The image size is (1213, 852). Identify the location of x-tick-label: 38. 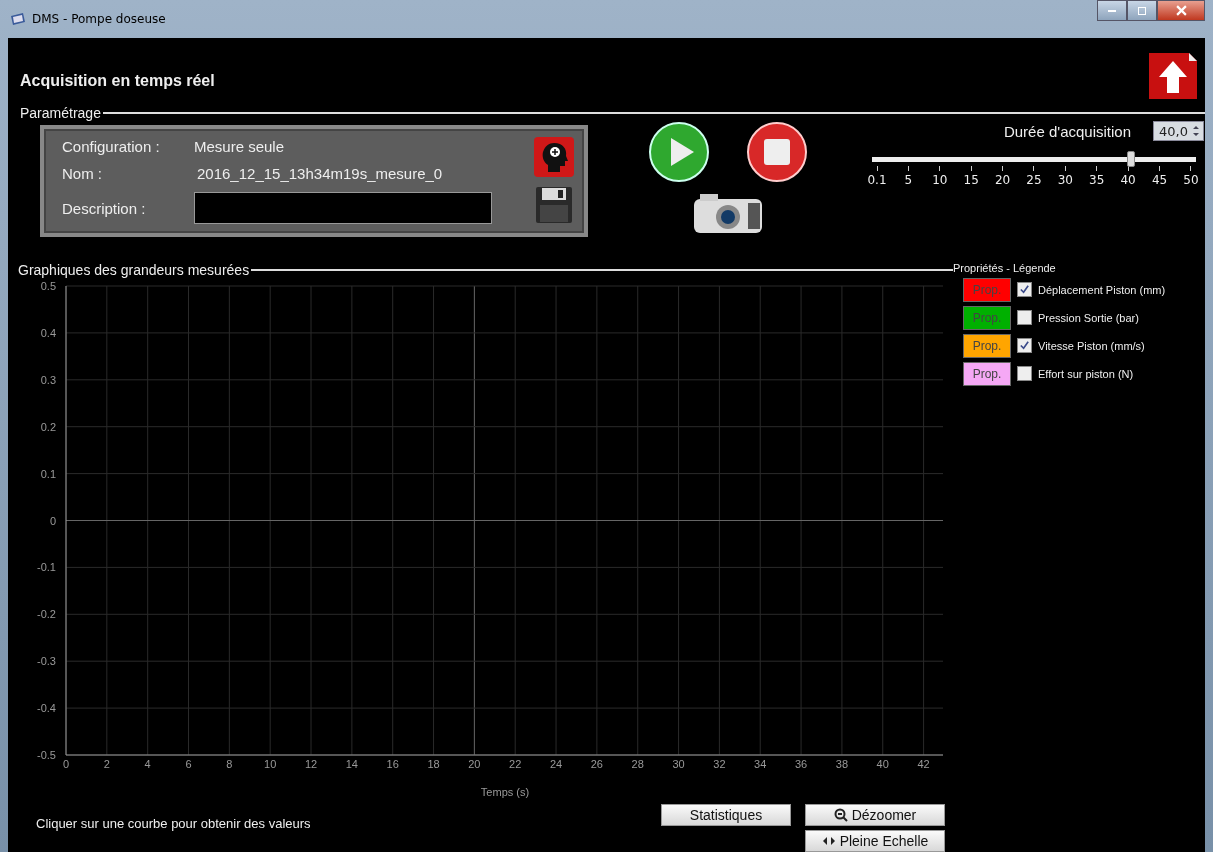
(842, 763).